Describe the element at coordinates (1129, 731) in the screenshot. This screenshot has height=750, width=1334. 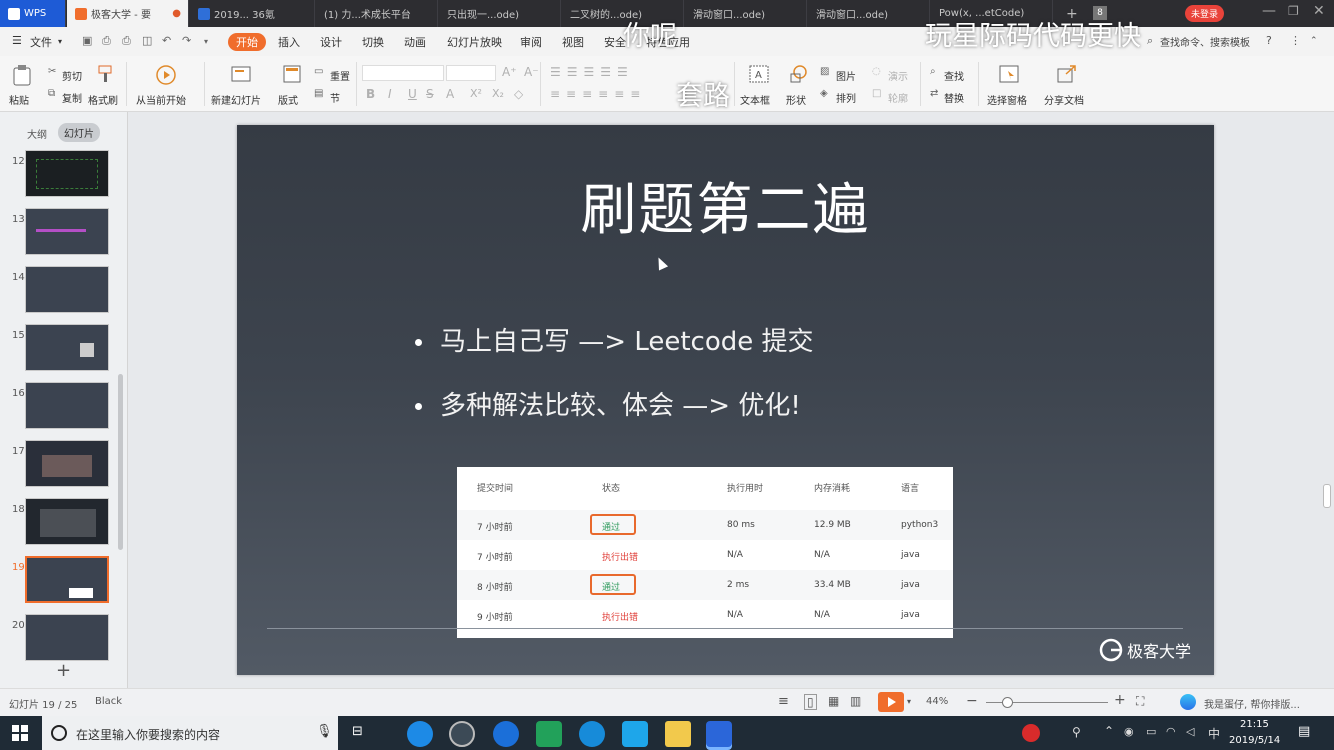
I see `wechat-tray-icon: ◉` at that location.